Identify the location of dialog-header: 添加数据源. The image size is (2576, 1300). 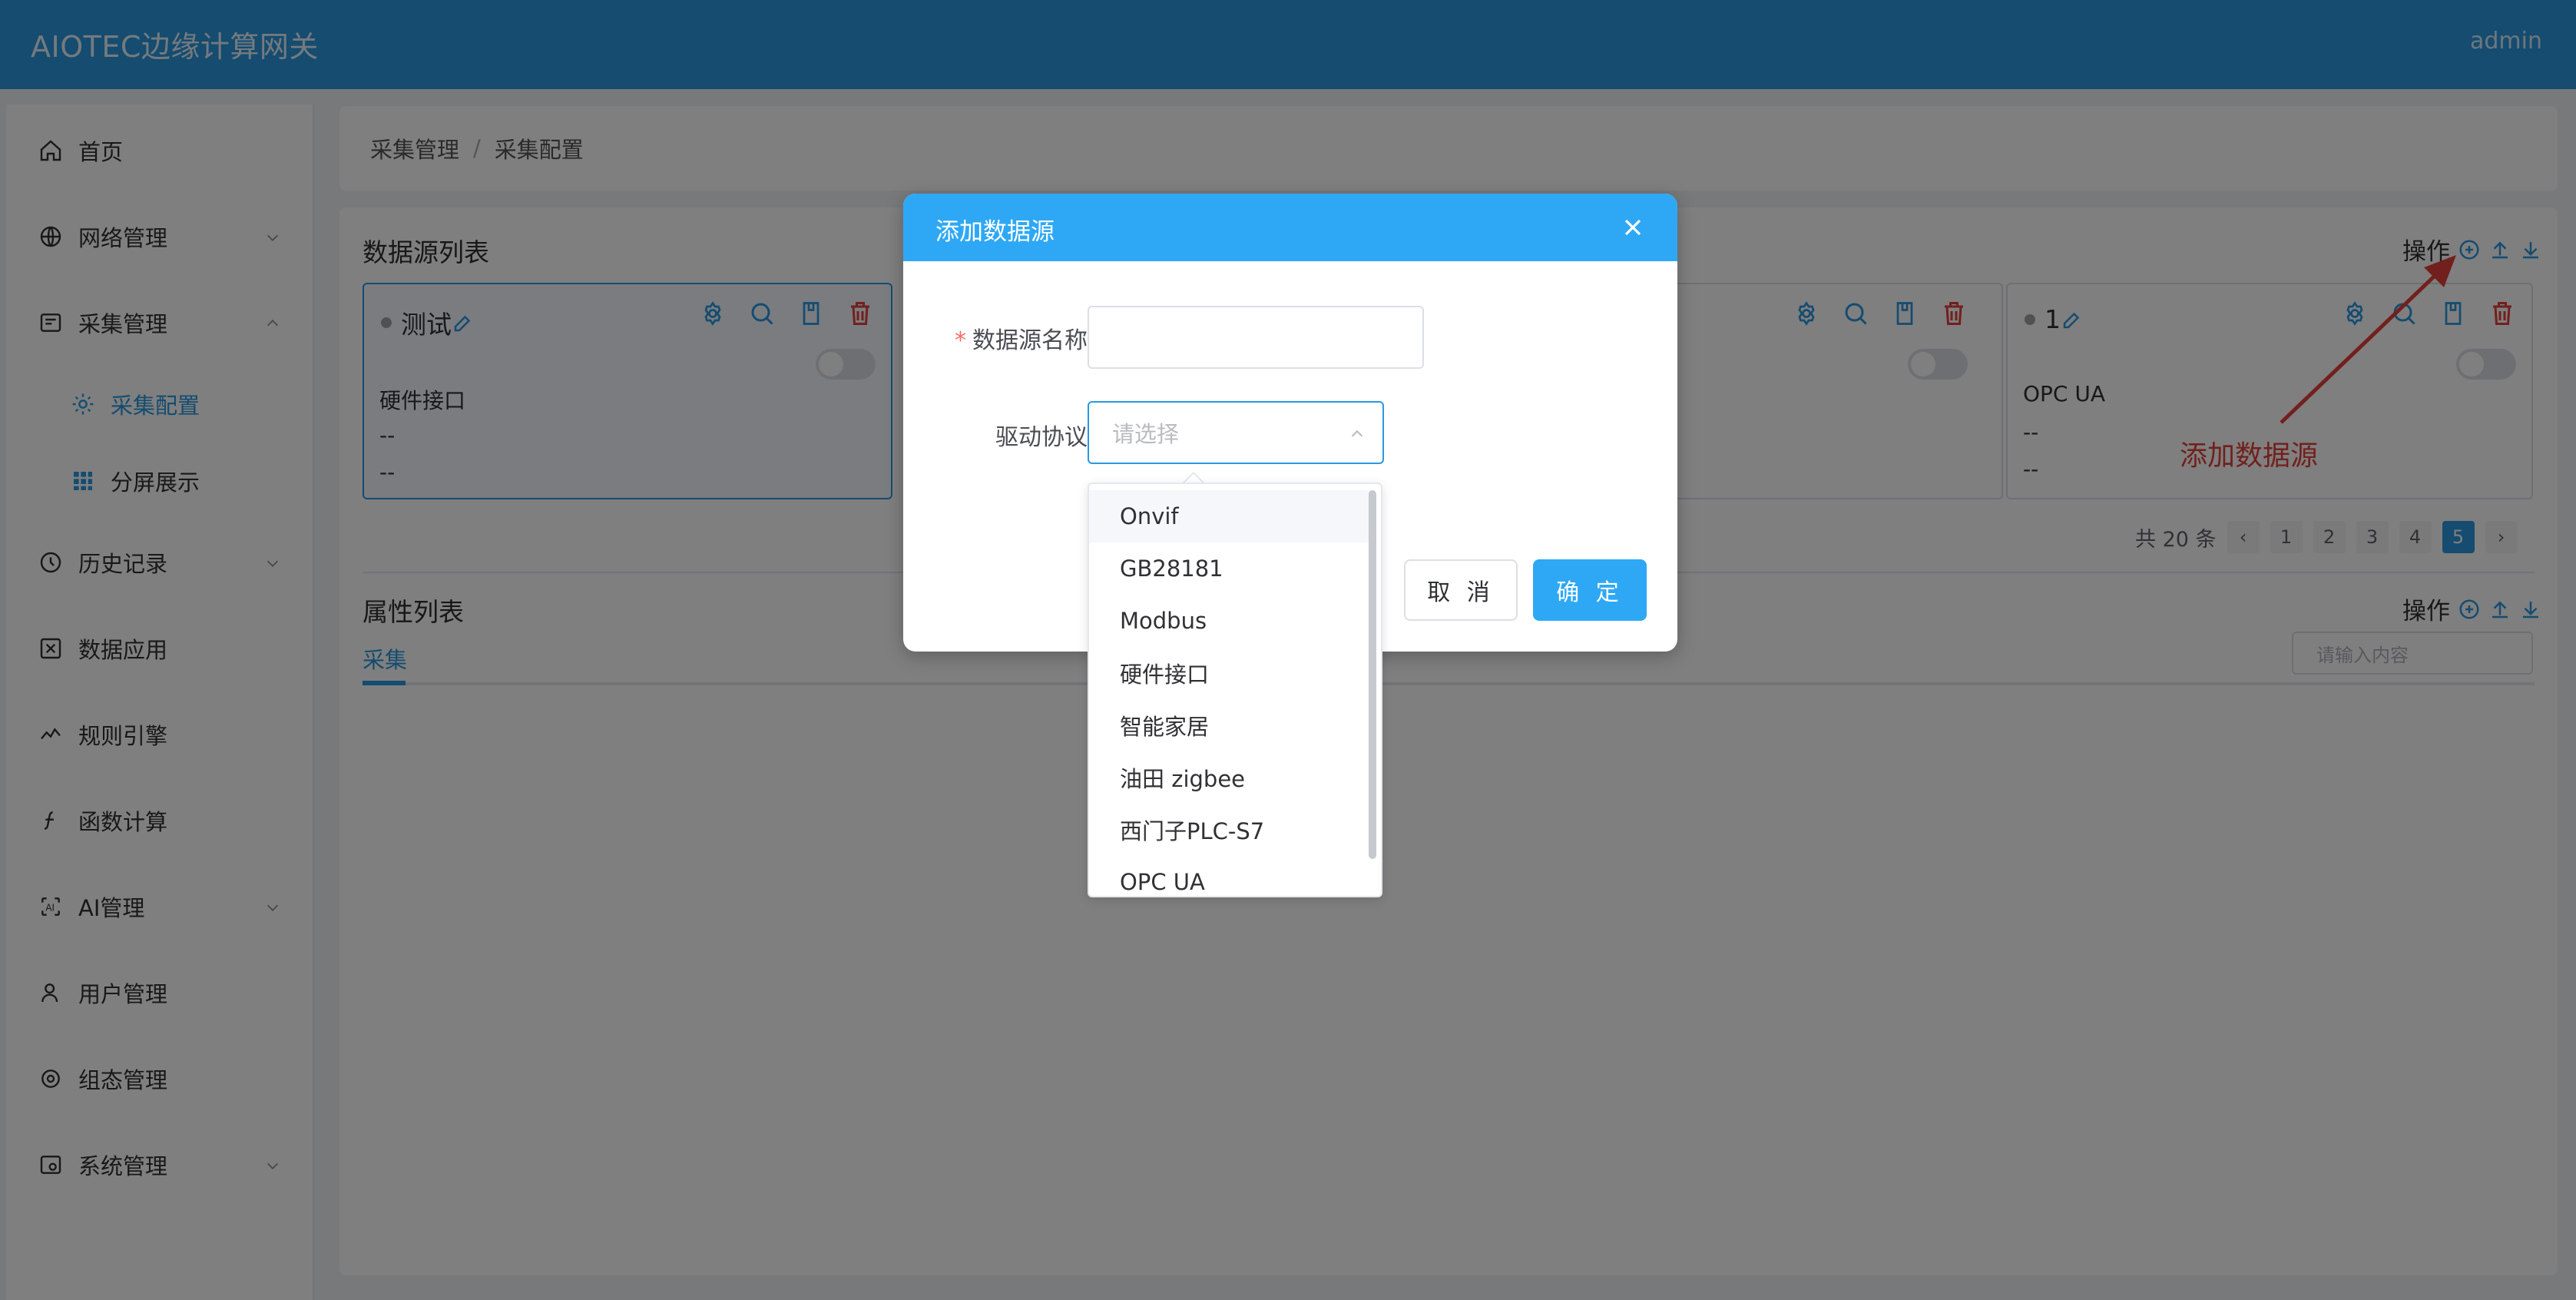
(1290, 228).